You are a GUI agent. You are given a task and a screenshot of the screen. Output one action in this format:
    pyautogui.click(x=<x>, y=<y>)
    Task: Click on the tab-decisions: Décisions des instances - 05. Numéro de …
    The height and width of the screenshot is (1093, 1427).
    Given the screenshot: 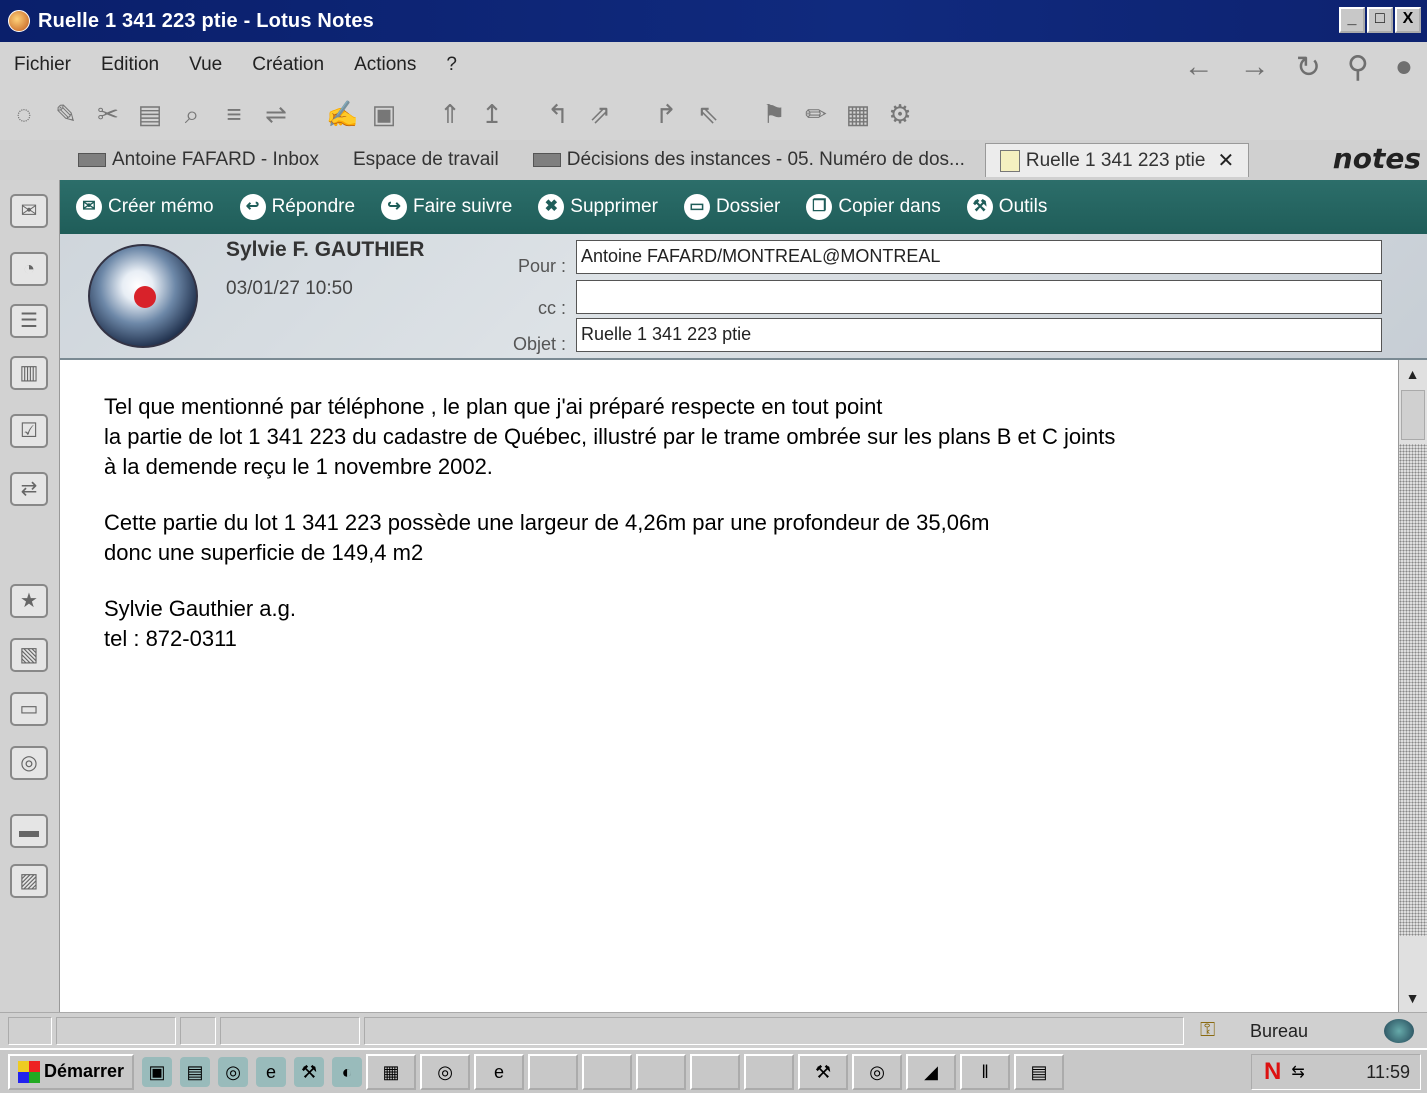 What is the action you would take?
    pyautogui.click(x=749, y=160)
    